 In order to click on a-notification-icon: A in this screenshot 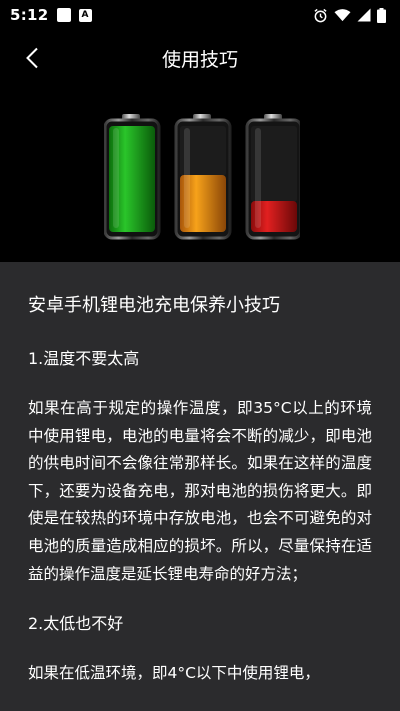, I will do `click(85, 15)`.